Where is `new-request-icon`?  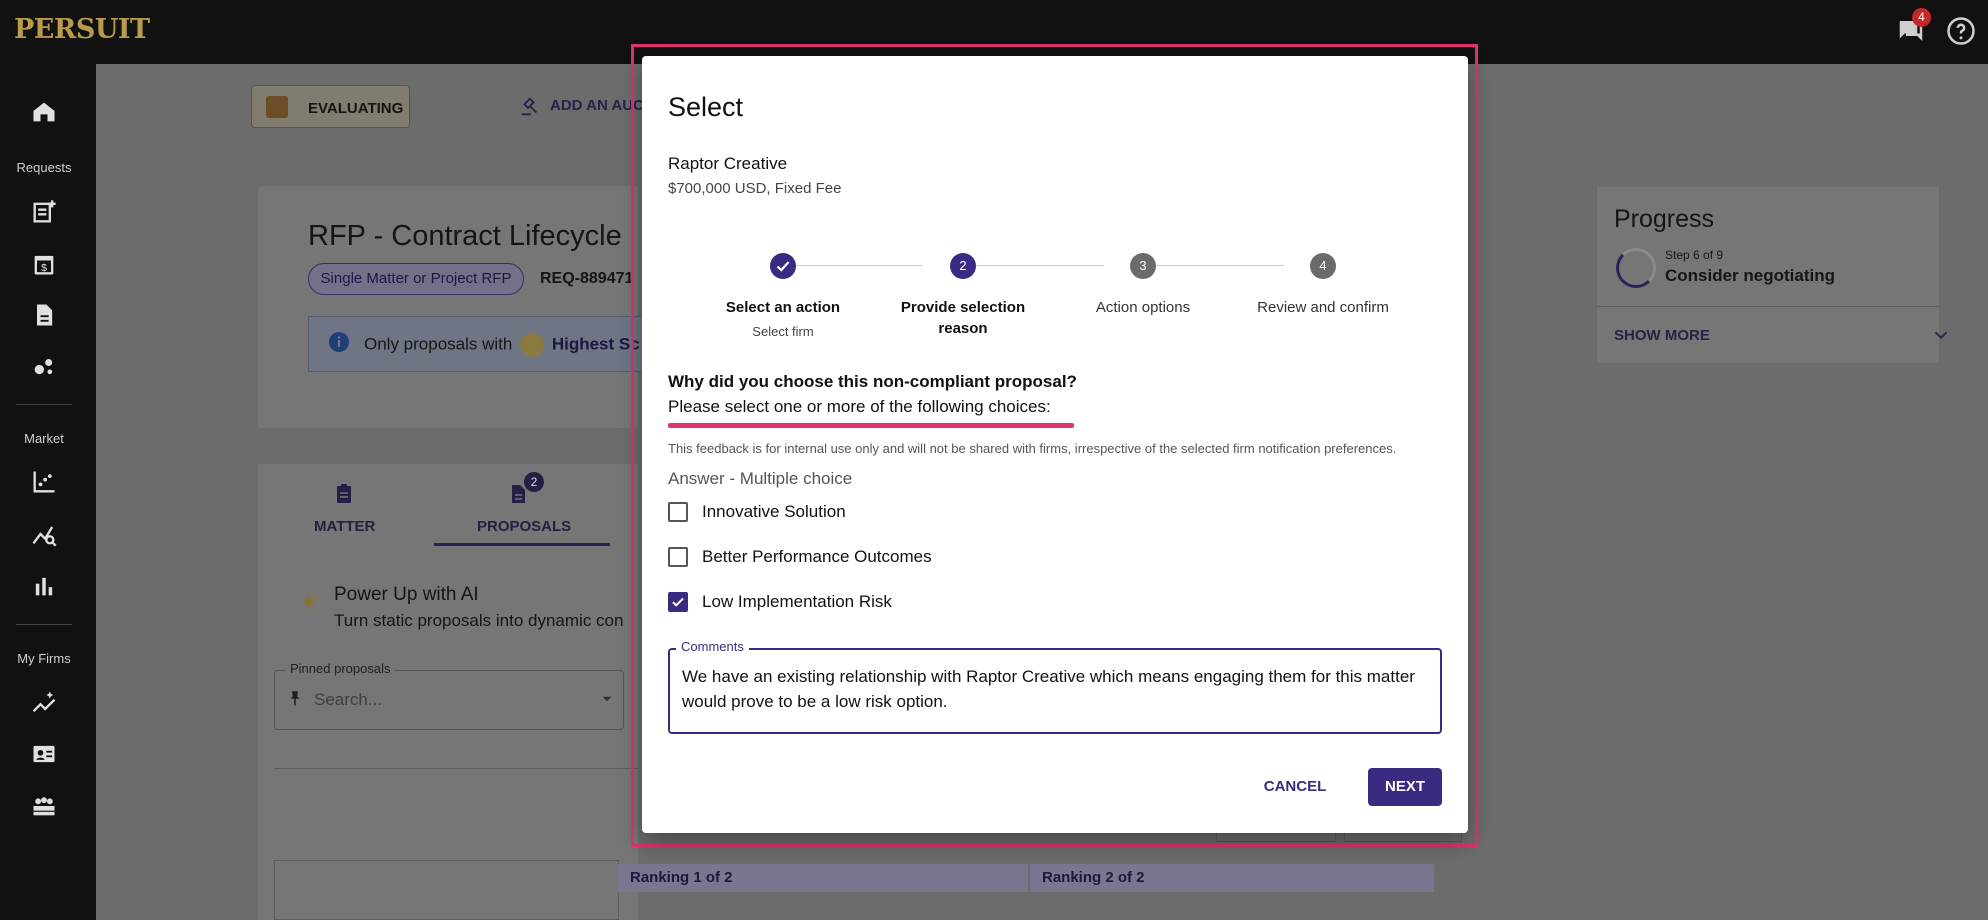
new-request-icon is located at coordinates (44, 212).